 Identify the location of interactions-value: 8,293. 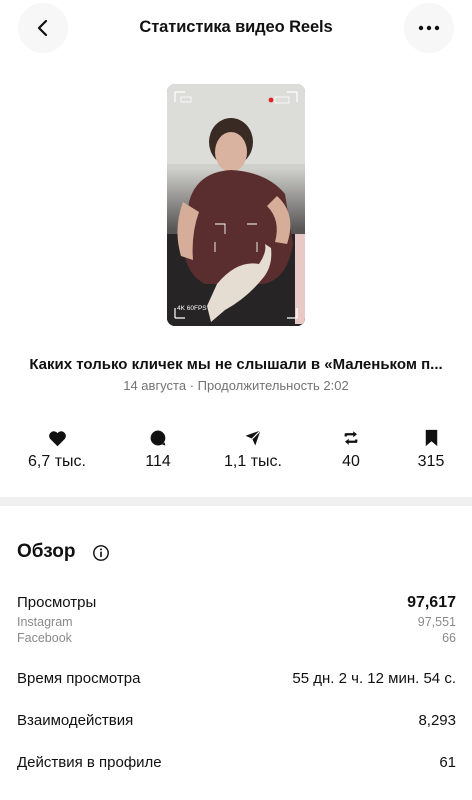
(437, 720).